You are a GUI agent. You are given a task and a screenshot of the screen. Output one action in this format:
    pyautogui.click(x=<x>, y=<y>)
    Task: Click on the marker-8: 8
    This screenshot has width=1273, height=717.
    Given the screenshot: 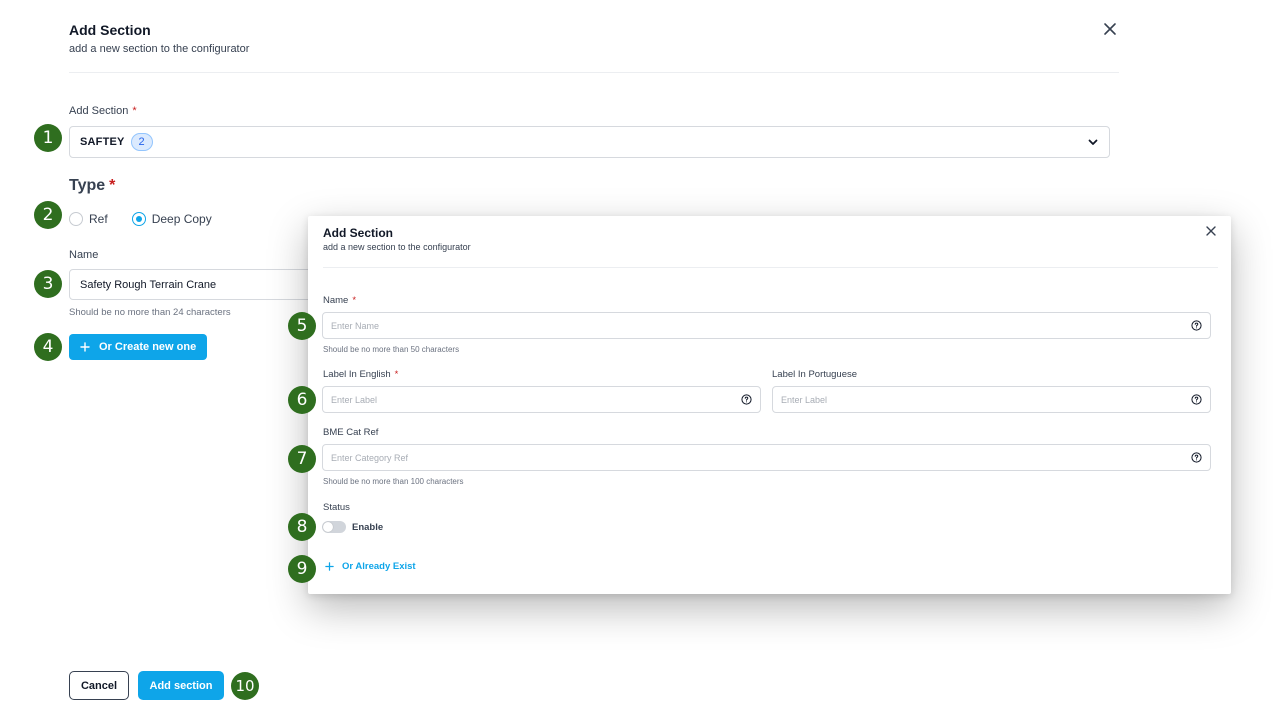 What is the action you would take?
    pyautogui.click(x=302, y=527)
    